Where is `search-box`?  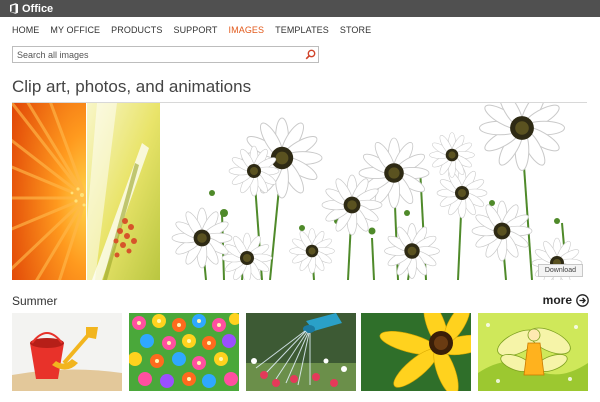
search-box is located at coordinates (165, 54).